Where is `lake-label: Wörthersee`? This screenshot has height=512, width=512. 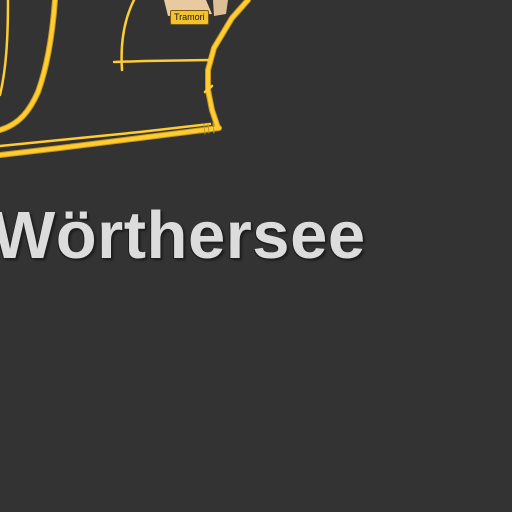 lake-label: Wörthersee is located at coordinates (183, 235).